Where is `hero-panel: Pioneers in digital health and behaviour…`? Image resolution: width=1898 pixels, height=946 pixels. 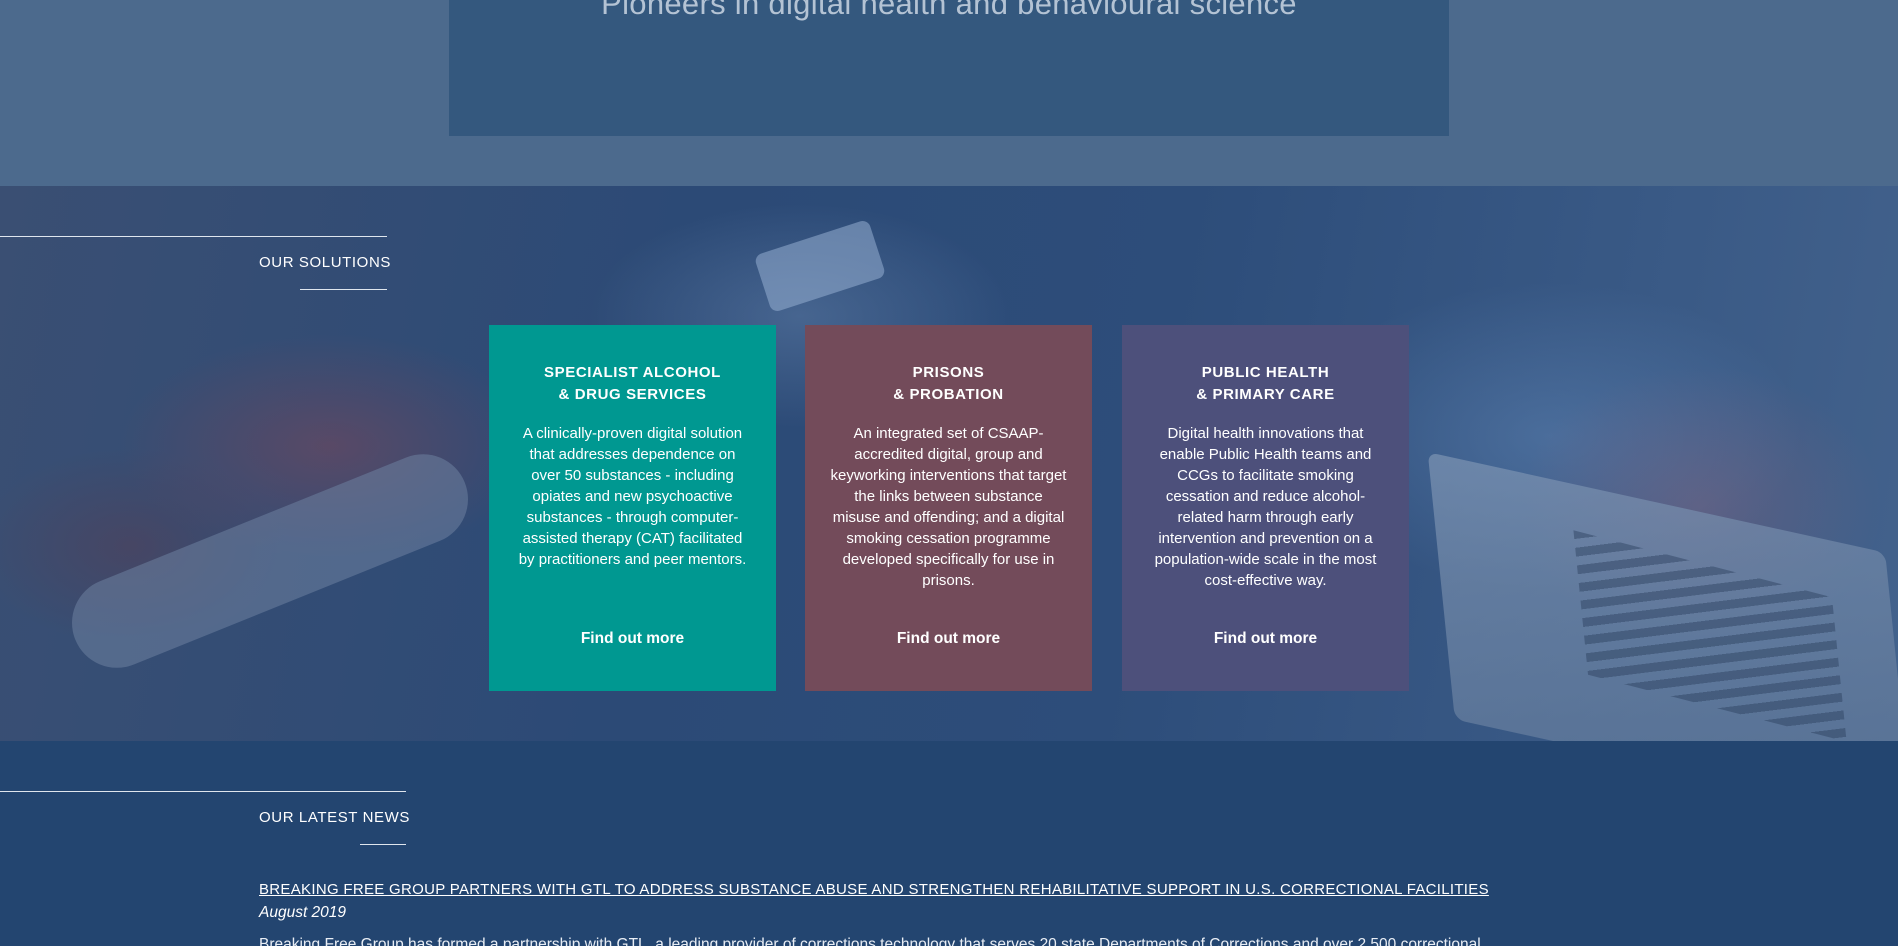
hero-panel: Pioneers in digital health and behaviour… is located at coordinates (949, 68).